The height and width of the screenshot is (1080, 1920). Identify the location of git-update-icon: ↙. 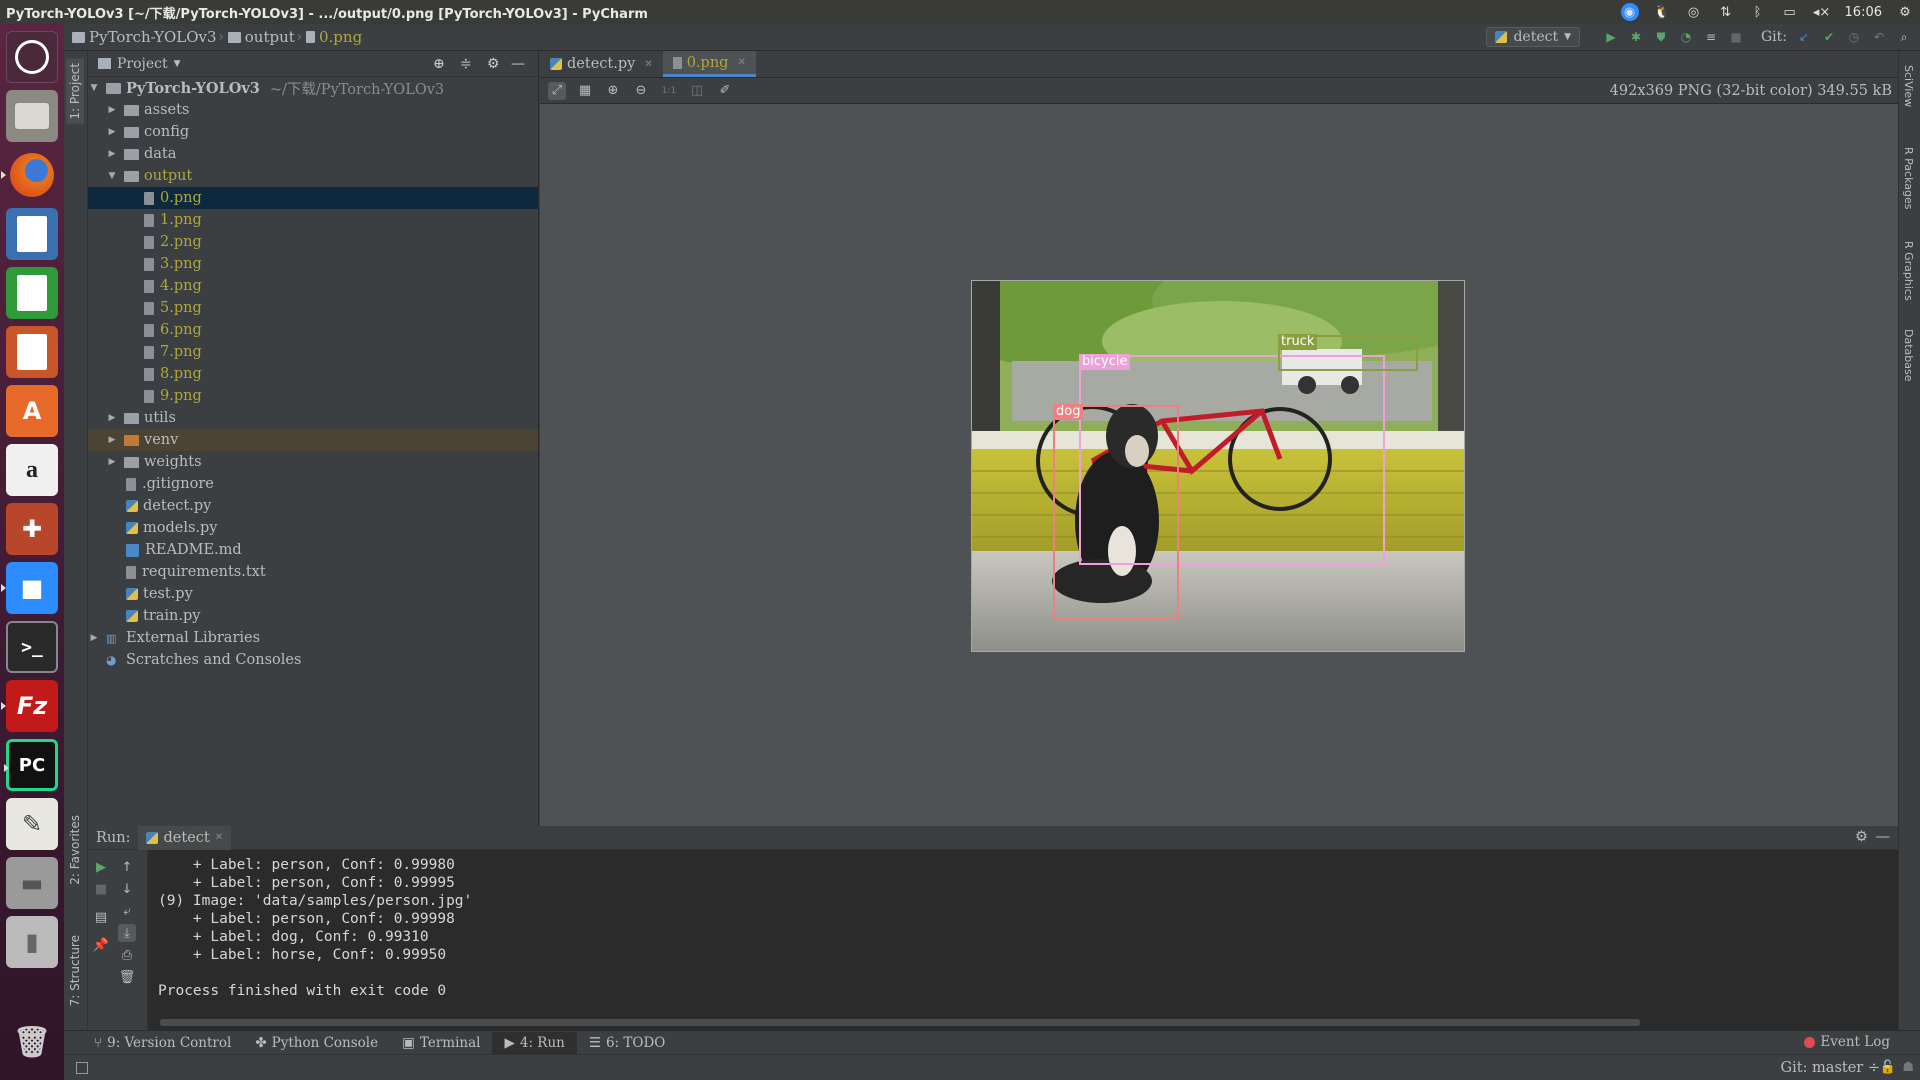
(1804, 37).